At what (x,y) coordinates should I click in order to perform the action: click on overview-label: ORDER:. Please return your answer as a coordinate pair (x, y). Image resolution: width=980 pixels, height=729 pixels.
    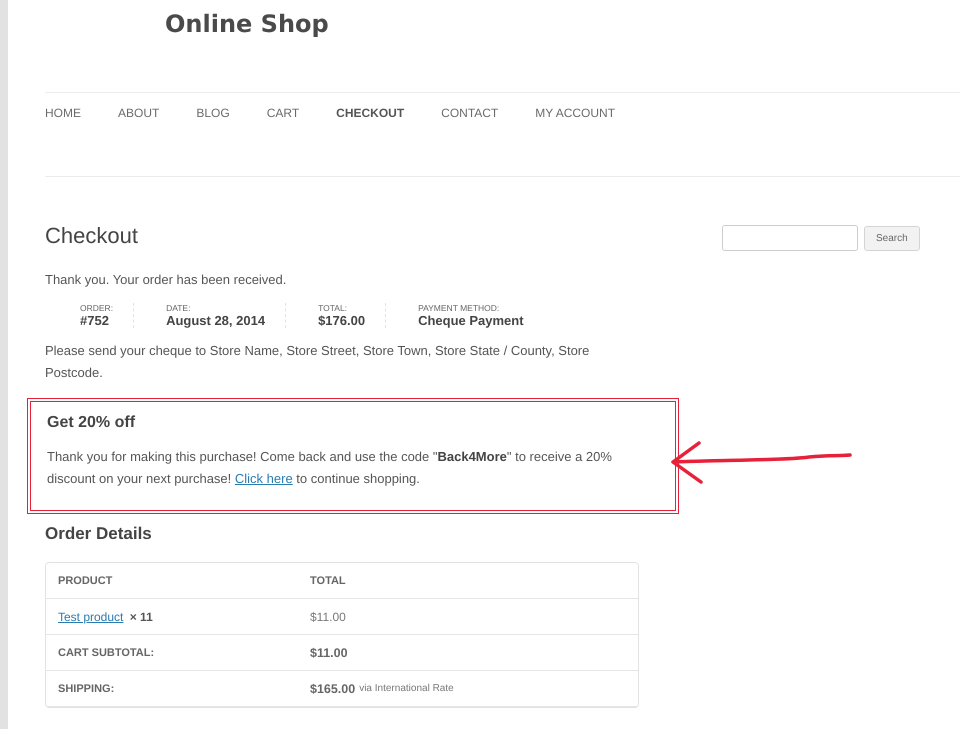
    Looking at the image, I should click on (97, 308).